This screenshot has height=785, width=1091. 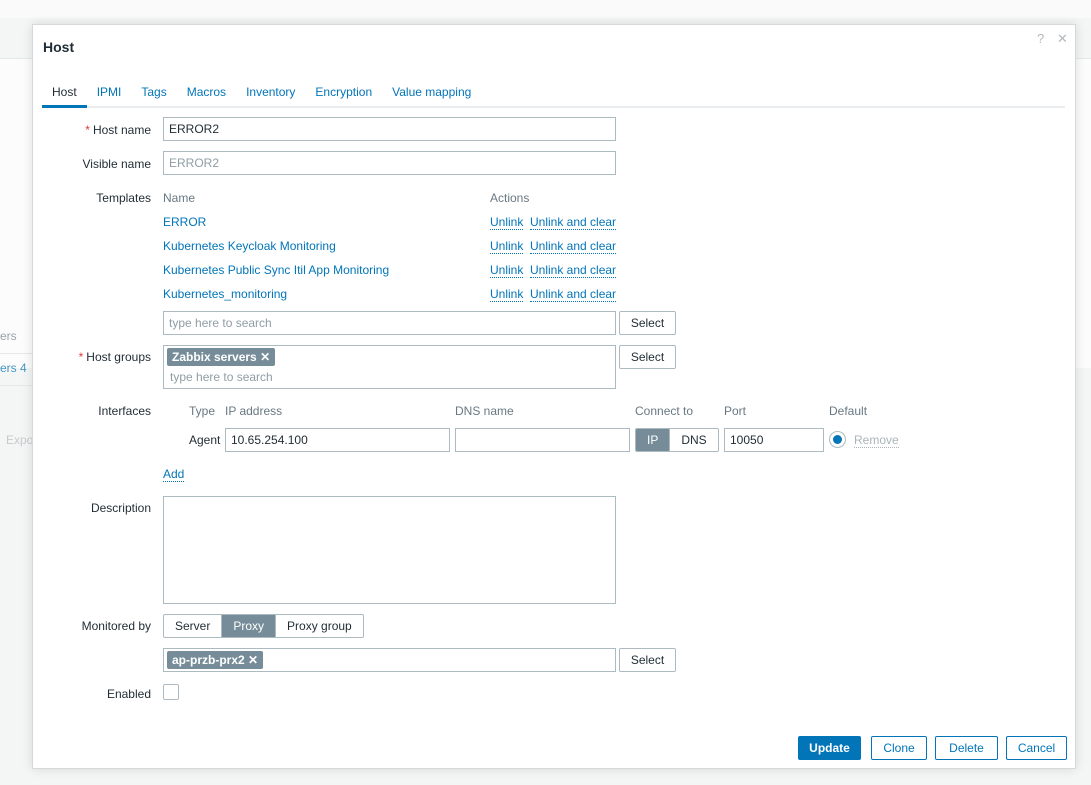 I want to click on interface-type-header: Type, so click(x=202, y=411).